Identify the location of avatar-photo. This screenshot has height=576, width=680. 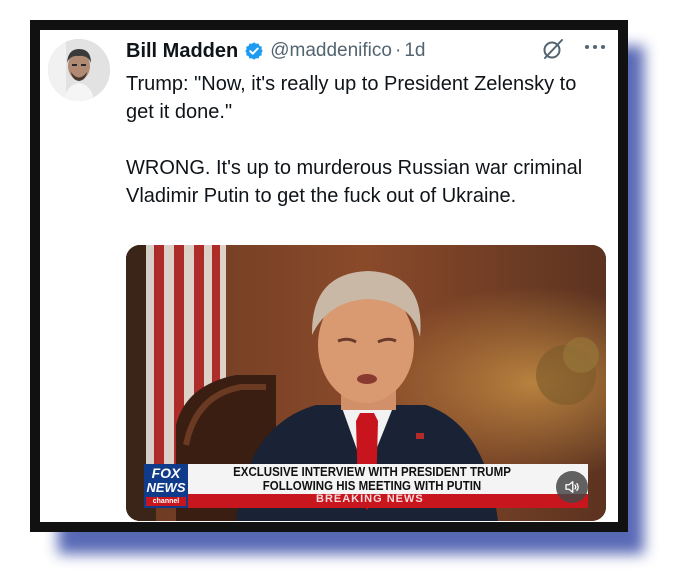
(79, 70).